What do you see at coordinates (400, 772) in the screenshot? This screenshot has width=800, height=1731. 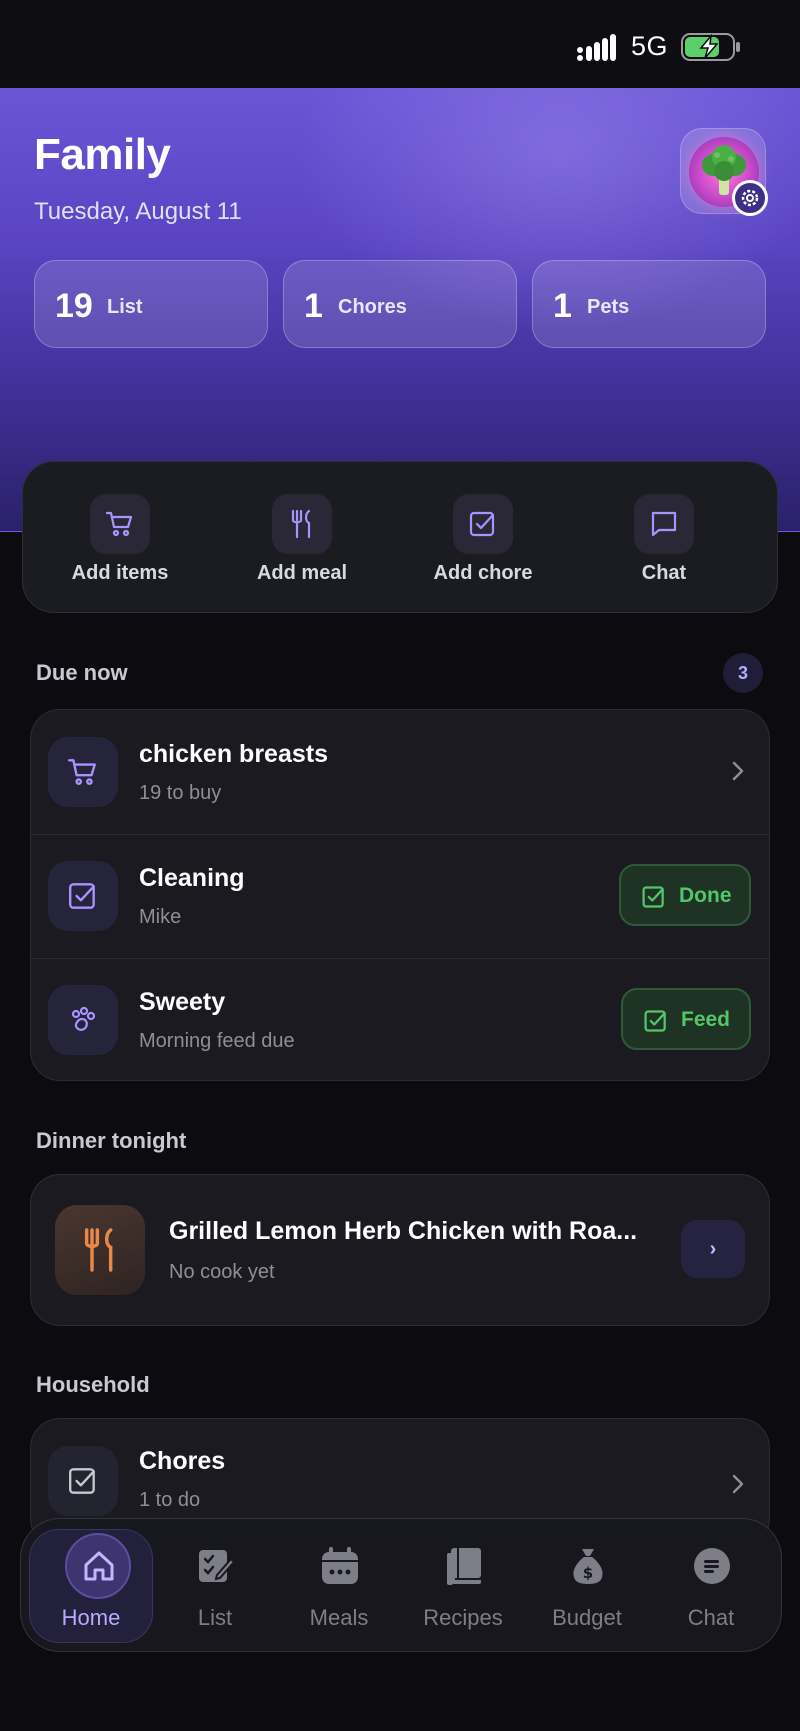 I see `due-item-groceries: chicken breasts 19 to buy` at bounding box center [400, 772].